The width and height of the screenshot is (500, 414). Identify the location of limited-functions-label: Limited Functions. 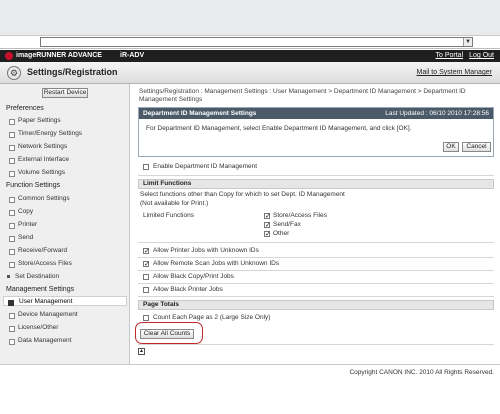
(168, 215).